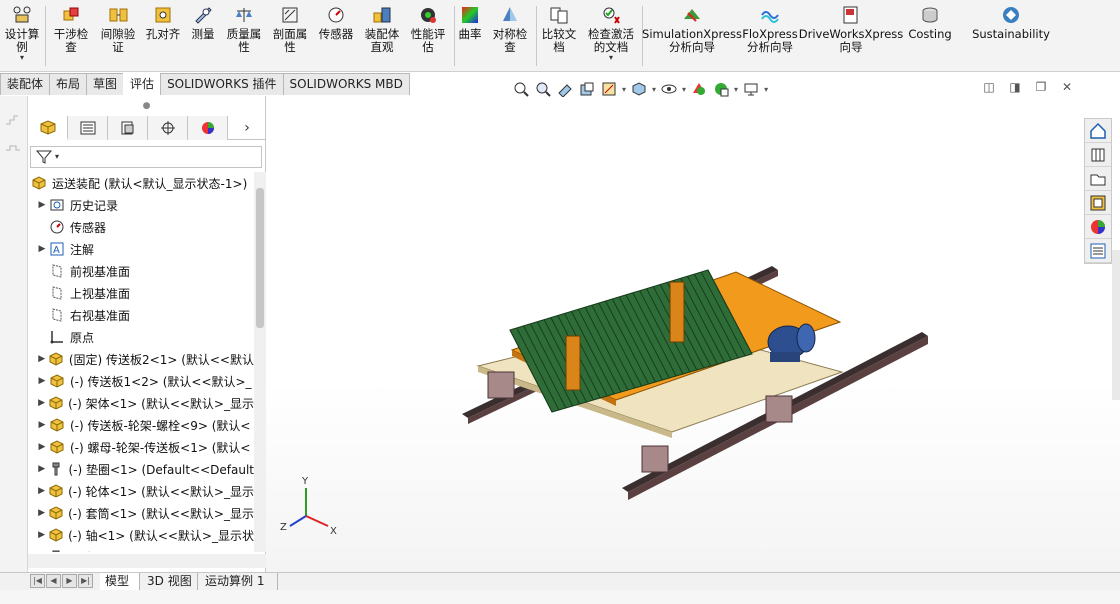  Describe the element at coordinates (639, 89) in the screenshot. I see `view-orientation-icon` at that location.